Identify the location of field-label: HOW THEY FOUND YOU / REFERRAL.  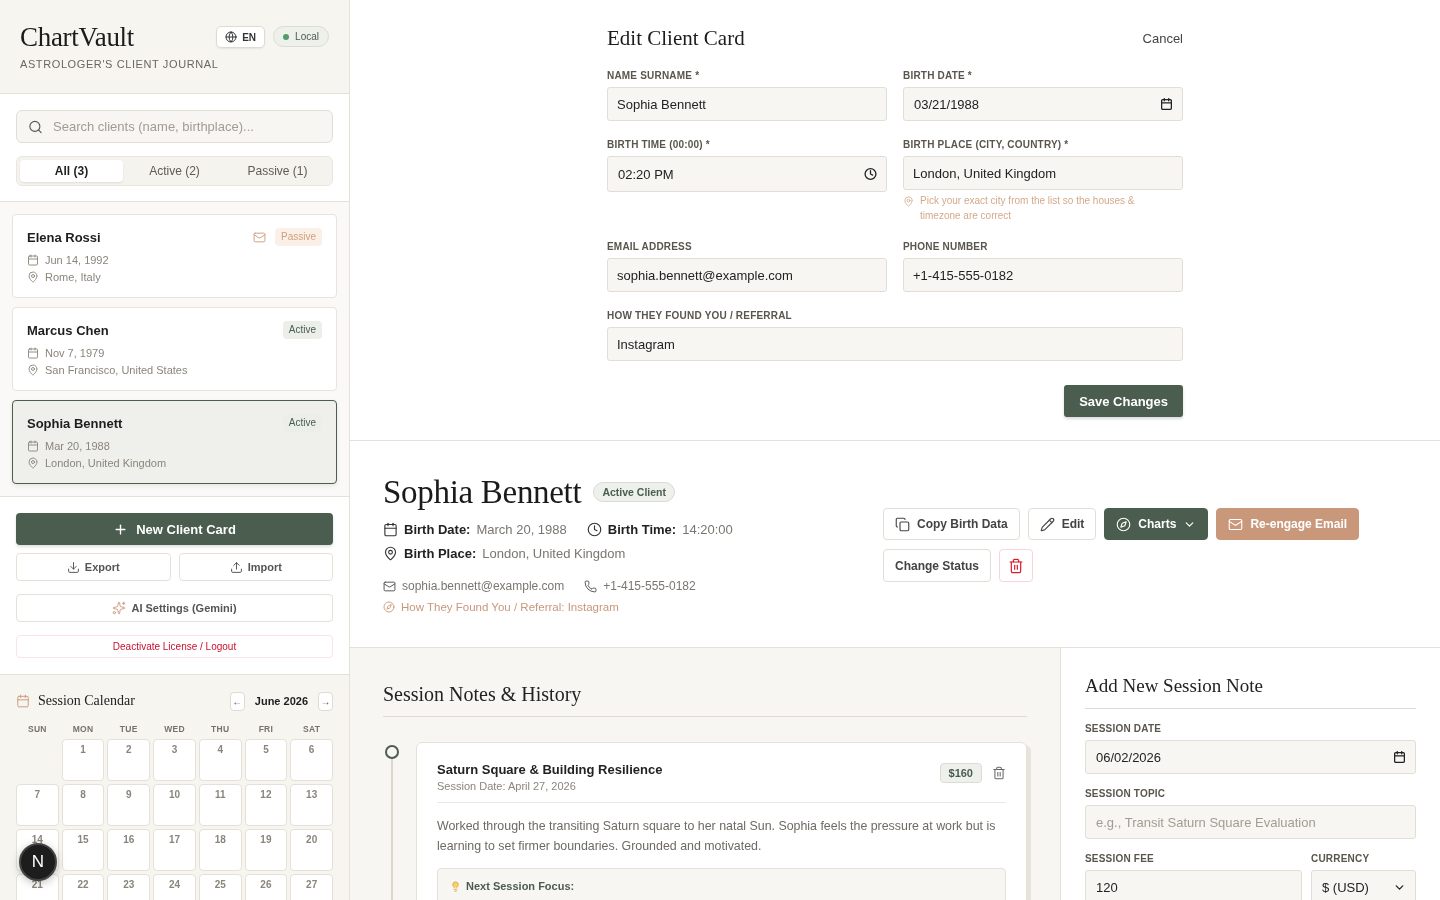
(700, 316).